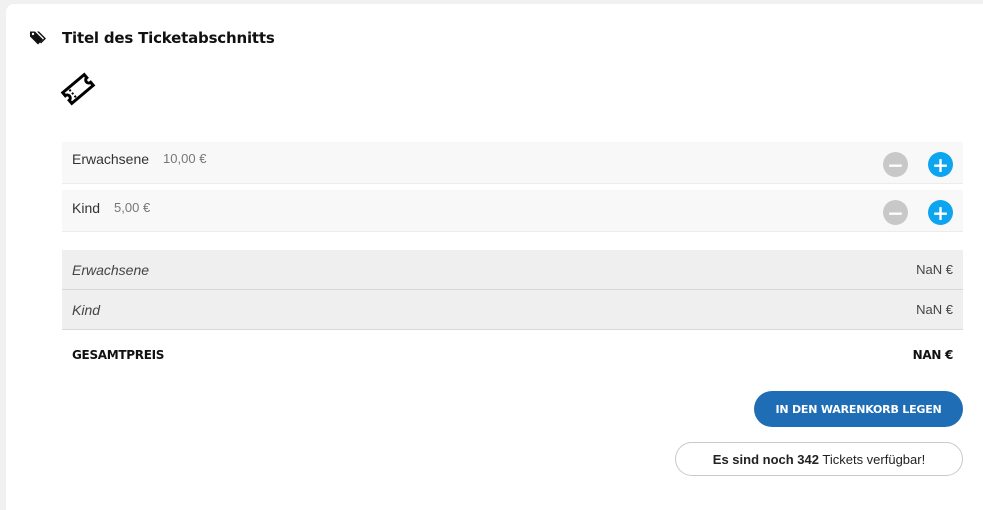  What do you see at coordinates (118, 355) in the screenshot?
I see `total-label: GESAMTPREIS` at bounding box center [118, 355].